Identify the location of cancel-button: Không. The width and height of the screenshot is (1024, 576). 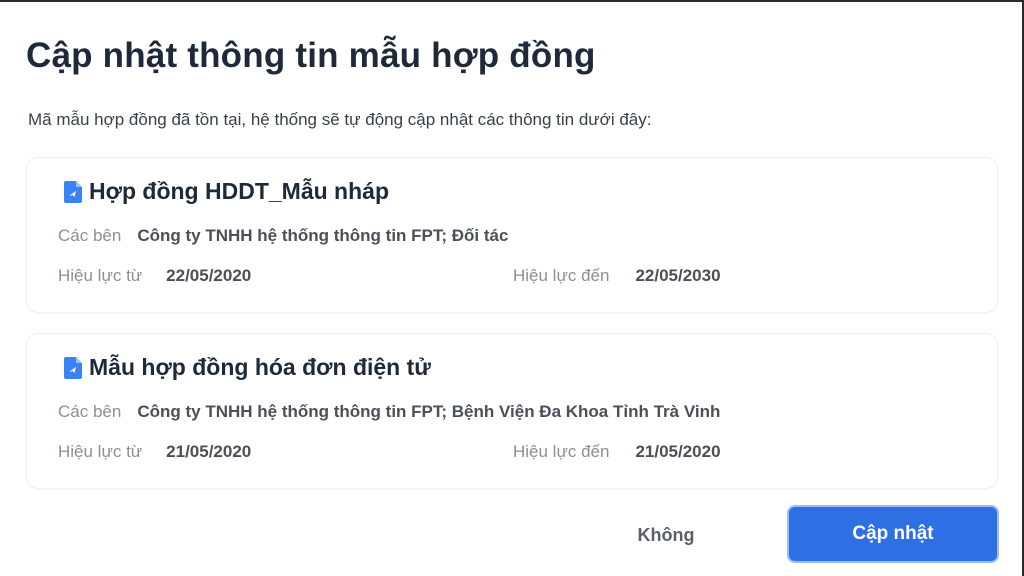
(666, 535).